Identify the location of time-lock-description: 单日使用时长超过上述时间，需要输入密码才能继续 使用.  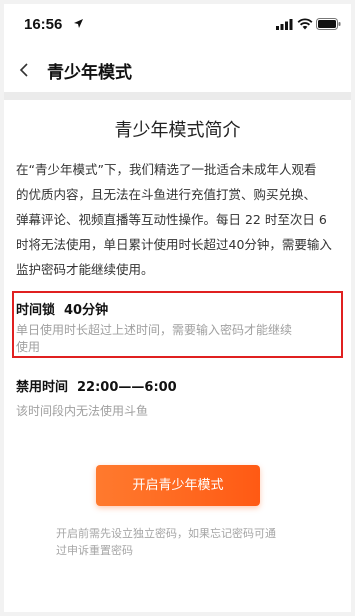
(177, 339).